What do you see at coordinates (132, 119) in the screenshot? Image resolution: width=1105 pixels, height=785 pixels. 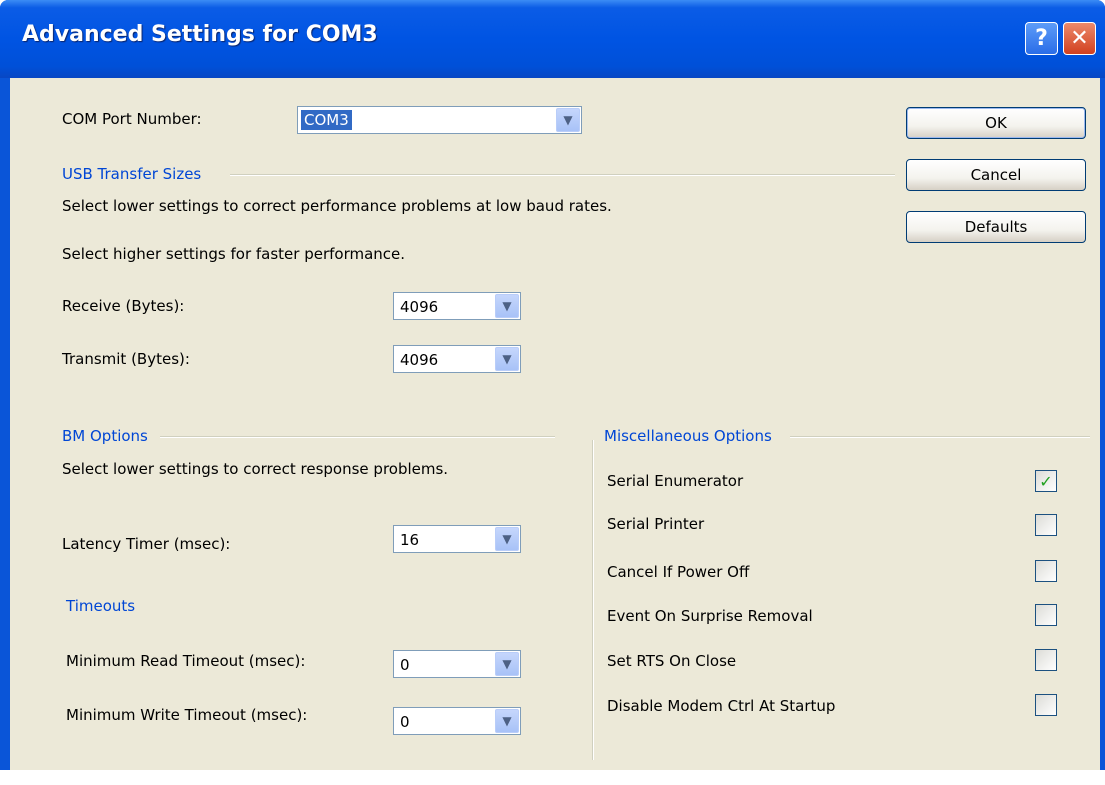 I see `com-port-label: COM Port Number:` at bounding box center [132, 119].